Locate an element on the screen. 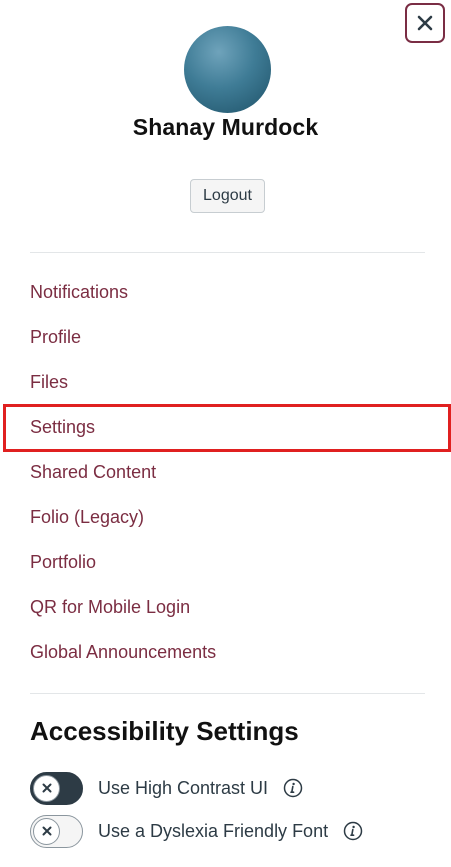 This screenshot has height=867, width=451. nav-item-global-announcements: Global Announcements is located at coordinates (123, 658).